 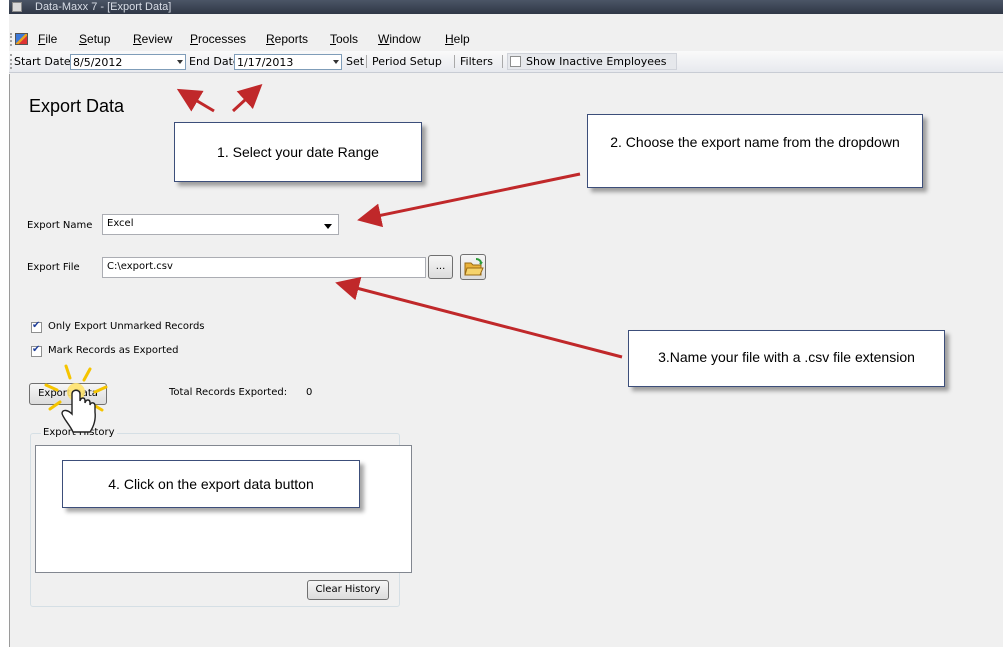 I want to click on window-title: Data-Maxx 7 - [Export Data], so click(x=103, y=7).